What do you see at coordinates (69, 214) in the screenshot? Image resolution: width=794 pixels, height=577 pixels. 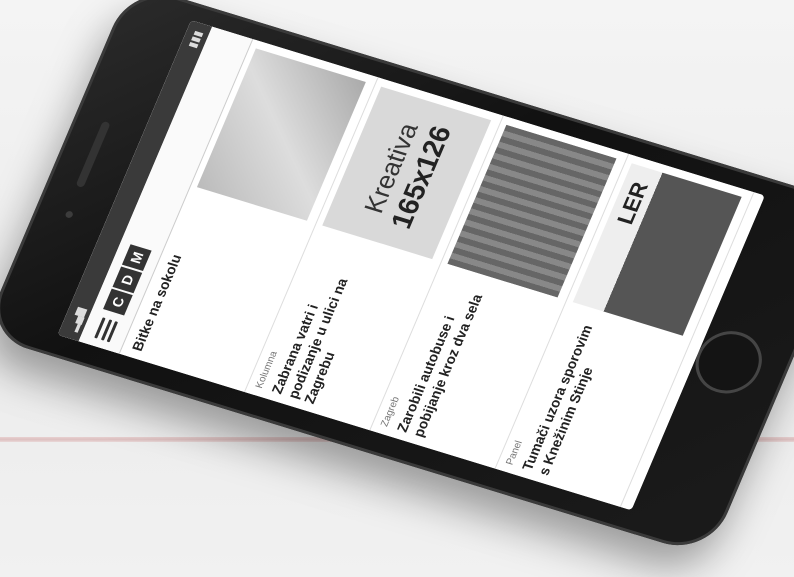 I see `front-camera` at bounding box center [69, 214].